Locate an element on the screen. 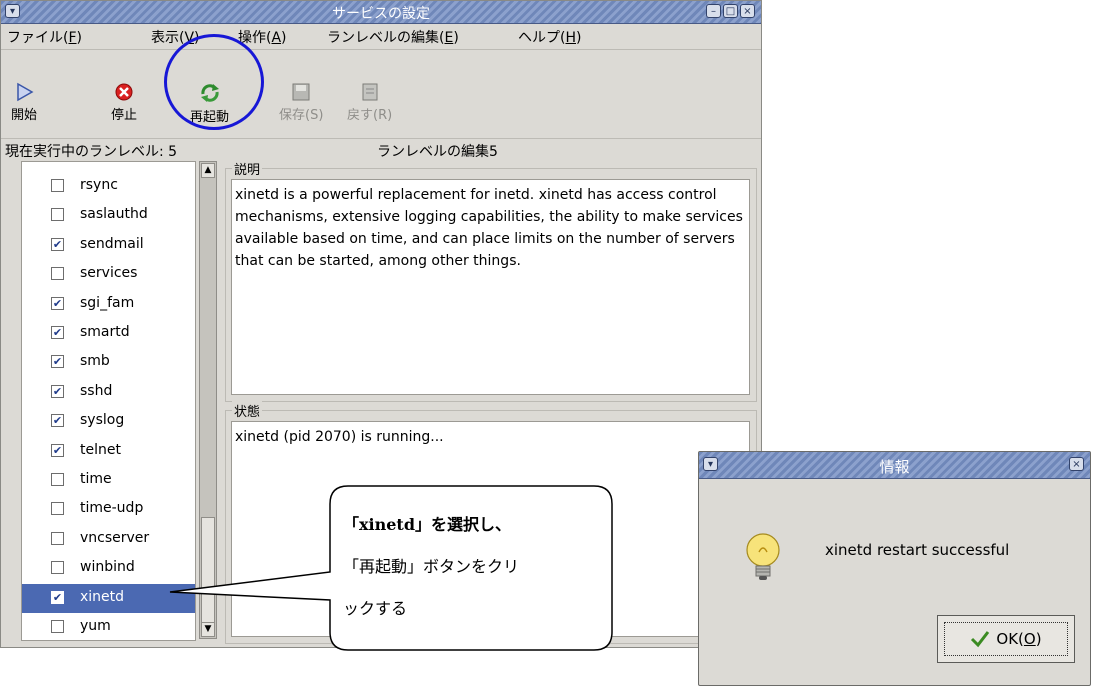 This screenshot has width=1098, height=688. menubar: ファイル(F) 表示(V) 操作(A) ランレベルの編集(E) ヘルプ(H) is located at coordinates (381, 36).